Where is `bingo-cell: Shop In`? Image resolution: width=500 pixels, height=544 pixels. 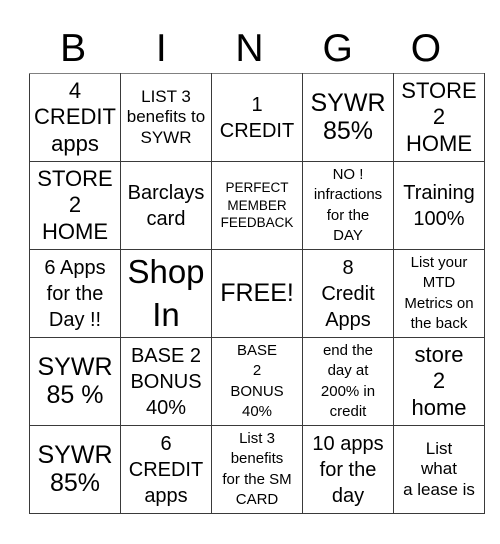 bingo-cell: Shop In is located at coordinates (166, 293).